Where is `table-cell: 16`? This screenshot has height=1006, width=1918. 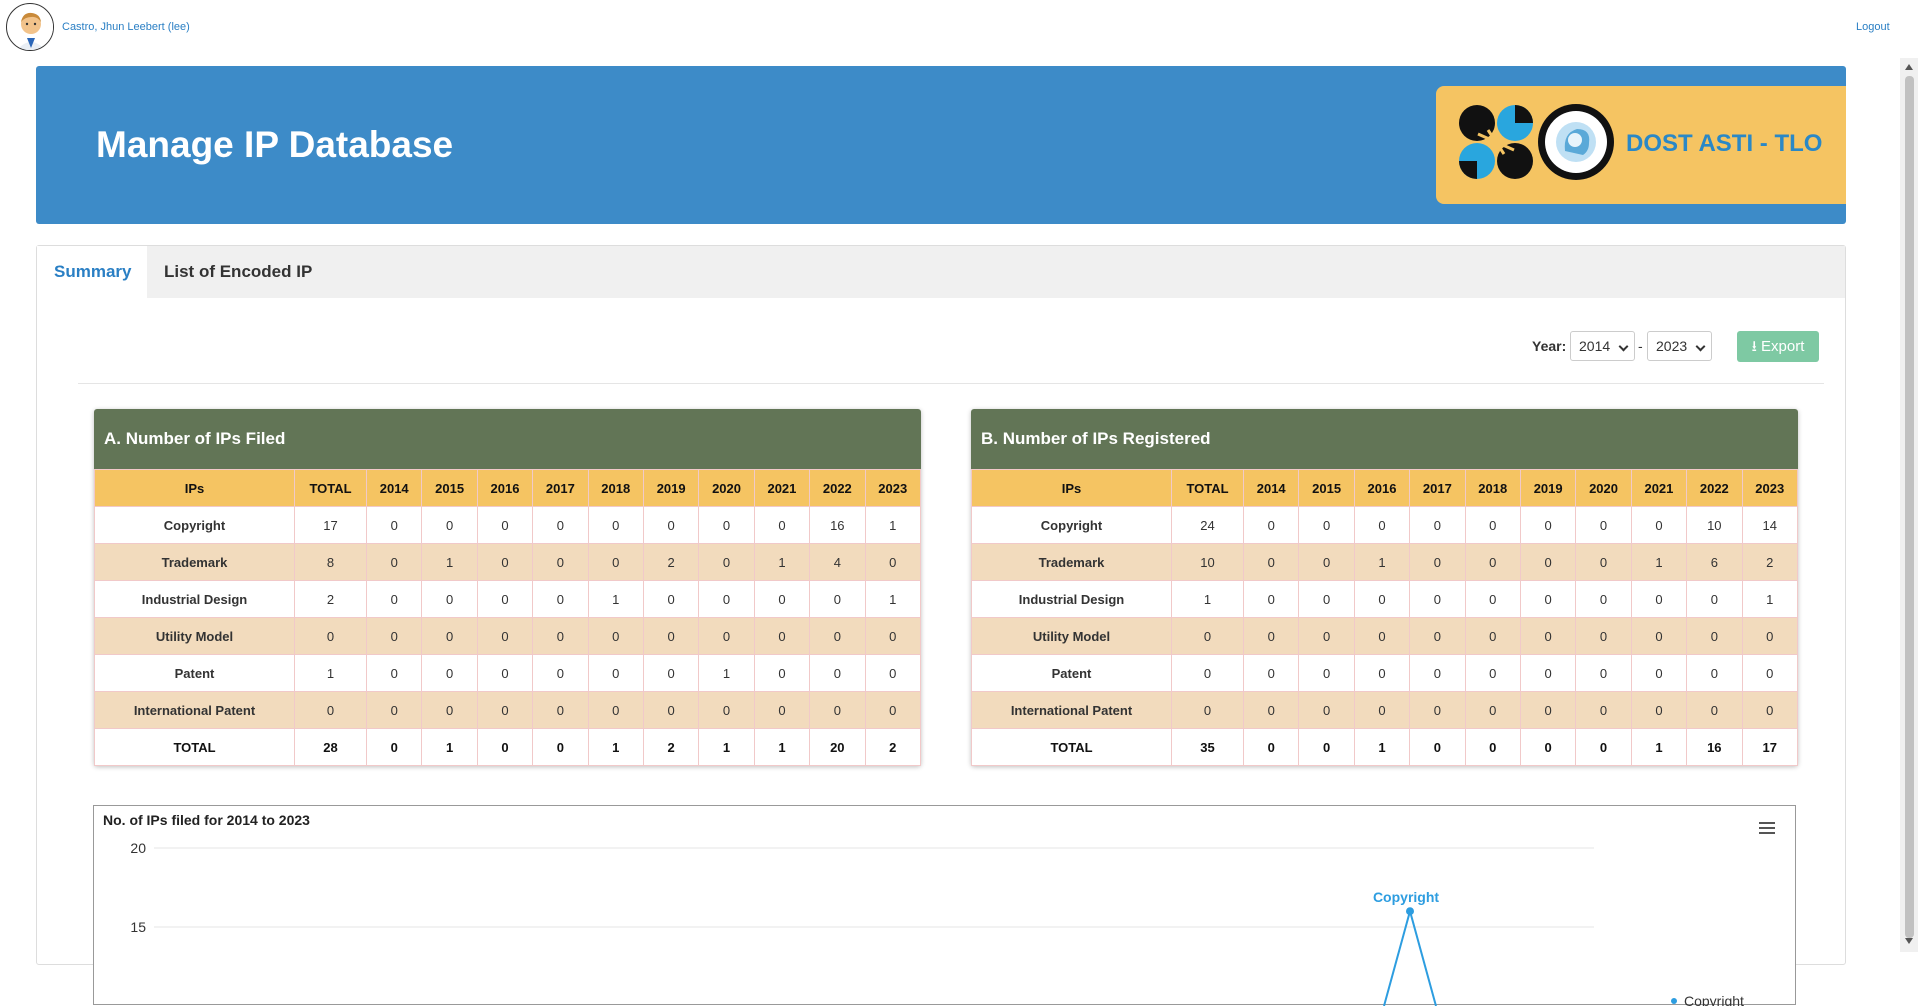 table-cell: 16 is located at coordinates (837, 525).